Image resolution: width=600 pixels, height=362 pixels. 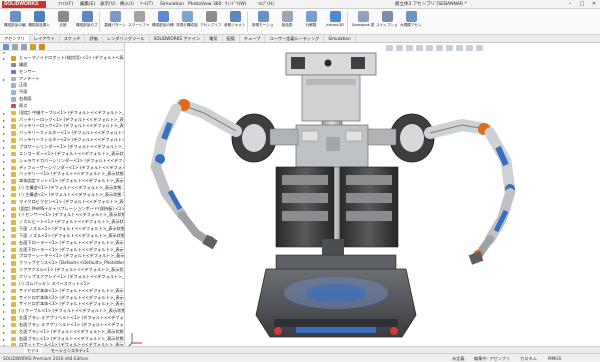 I want to click on ribbon-button-13: Instant3D, so click(x=335, y=19).